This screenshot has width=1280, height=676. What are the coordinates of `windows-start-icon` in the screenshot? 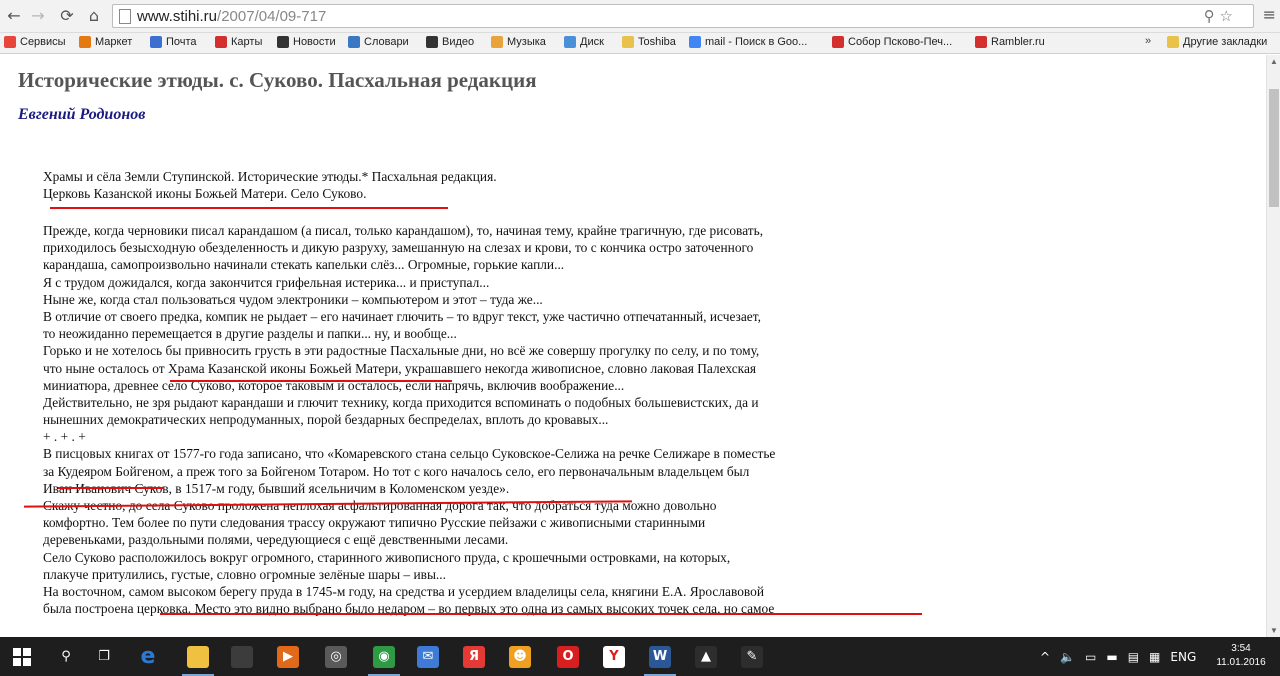 It's located at (22, 656).